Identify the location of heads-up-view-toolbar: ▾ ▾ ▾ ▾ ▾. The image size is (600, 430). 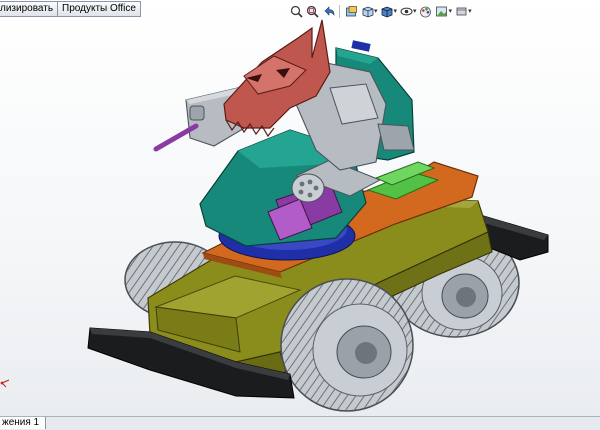
(380, 11).